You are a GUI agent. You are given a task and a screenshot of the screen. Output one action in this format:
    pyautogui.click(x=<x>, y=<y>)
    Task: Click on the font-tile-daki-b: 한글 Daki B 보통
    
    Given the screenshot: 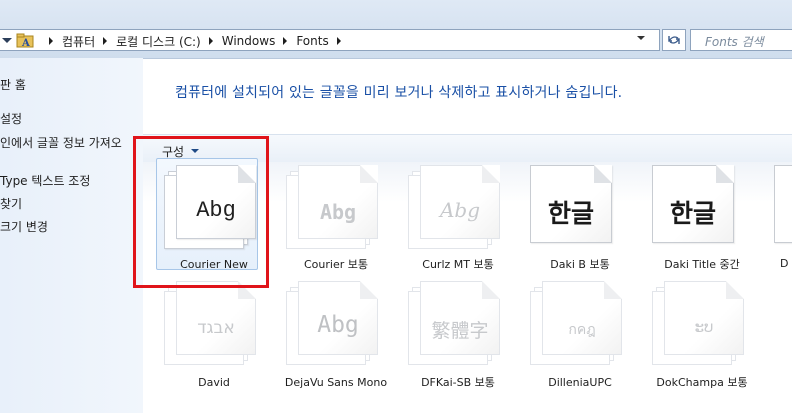 What is the action you would take?
    pyautogui.click(x=580, y=216)
    